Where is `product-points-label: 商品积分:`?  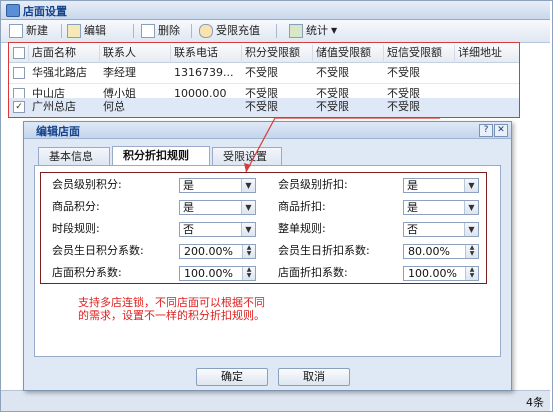
product-points-label: 商品积分: is located at coordinates (76, 206).